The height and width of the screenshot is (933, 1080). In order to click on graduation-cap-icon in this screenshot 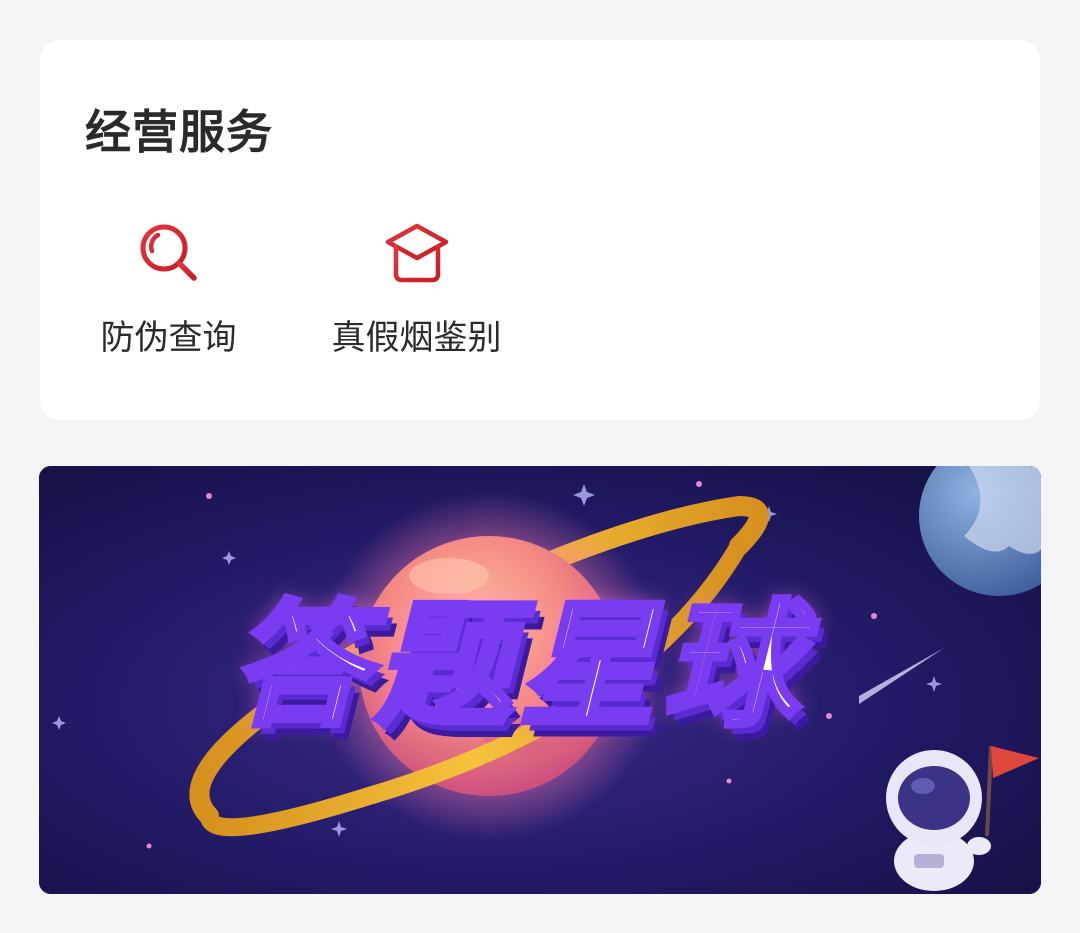, I will do `click(416, 253)`.